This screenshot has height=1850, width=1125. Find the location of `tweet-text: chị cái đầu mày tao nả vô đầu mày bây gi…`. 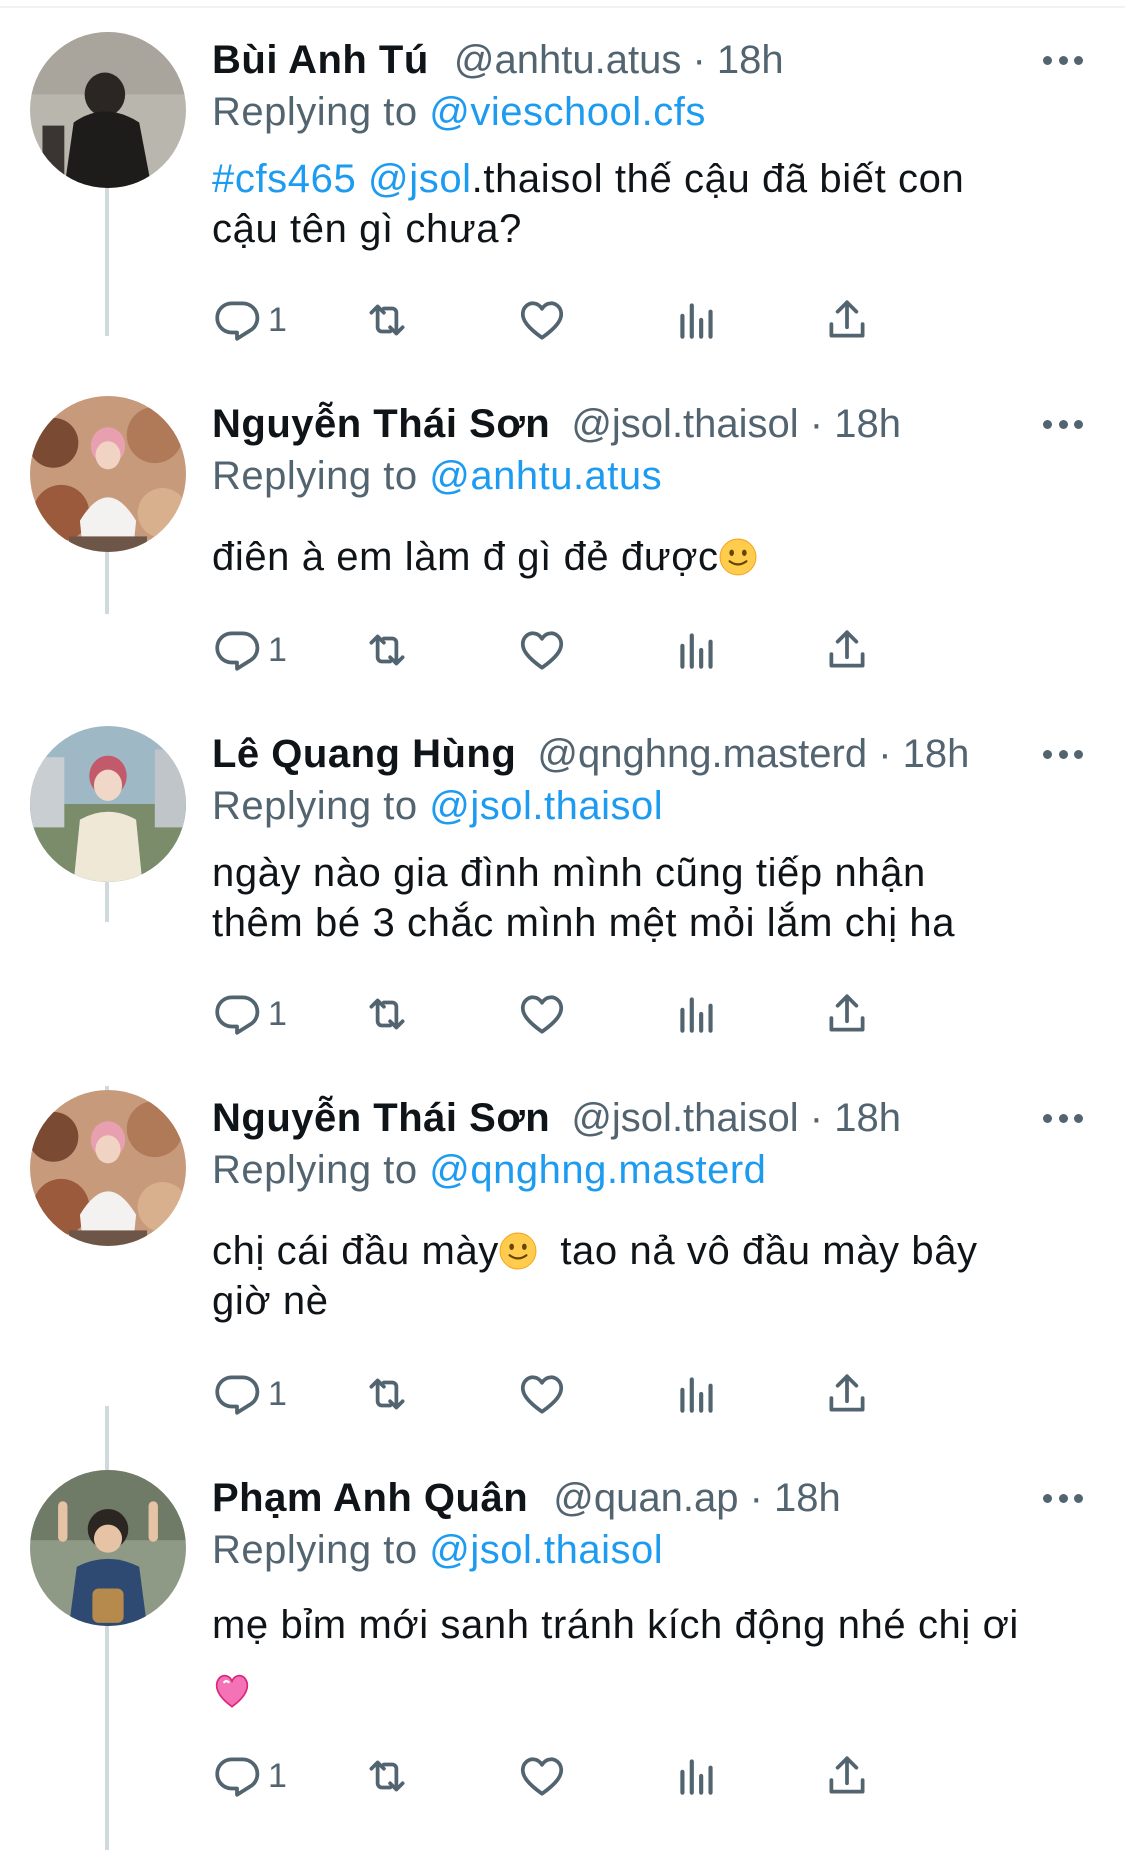

tweet-text: chị cái đầu mày tao nả vô đầu mày bây gi… is located at coordinates (642, 1276).